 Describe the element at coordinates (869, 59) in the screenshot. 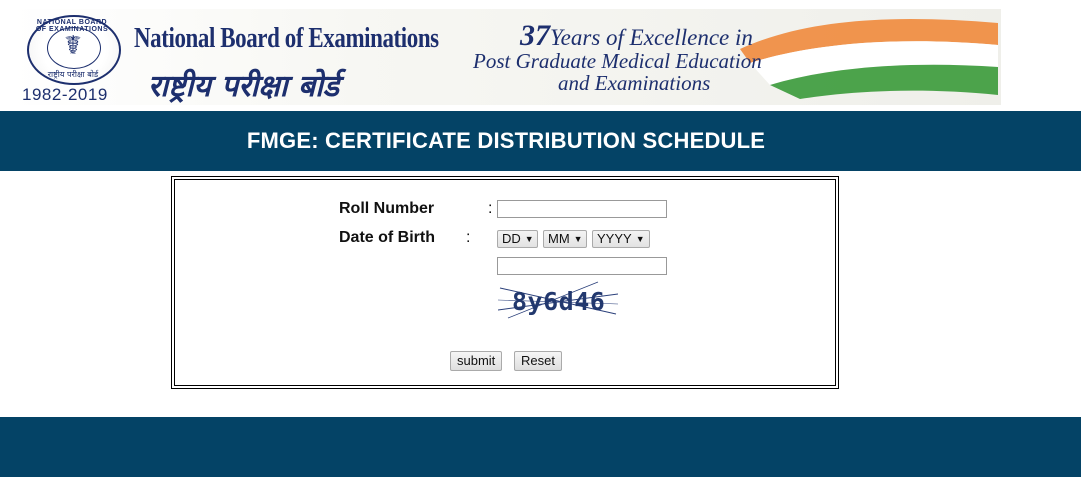

I see `tricolor-flag-swoosh` at that location.